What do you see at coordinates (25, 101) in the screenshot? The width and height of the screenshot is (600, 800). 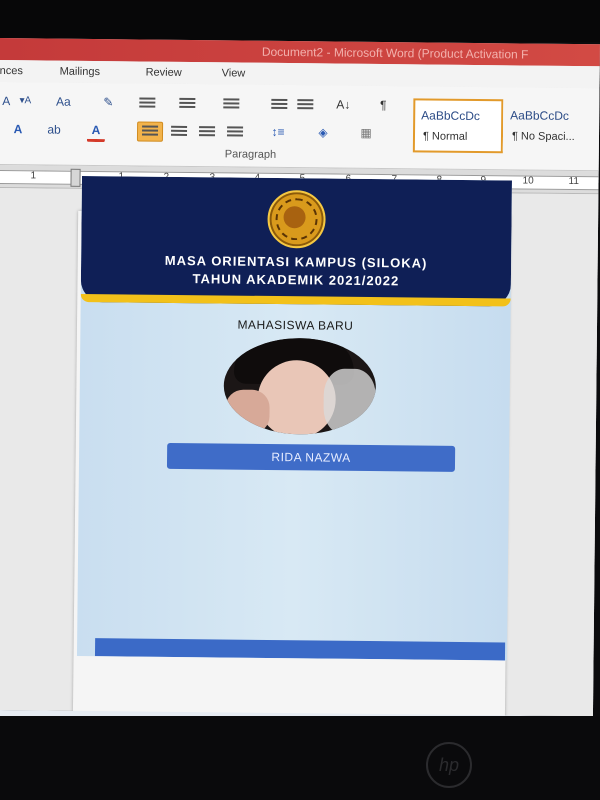 I see `font-size-dropdown-icon: ▾A` at bounding box center [25, 101].